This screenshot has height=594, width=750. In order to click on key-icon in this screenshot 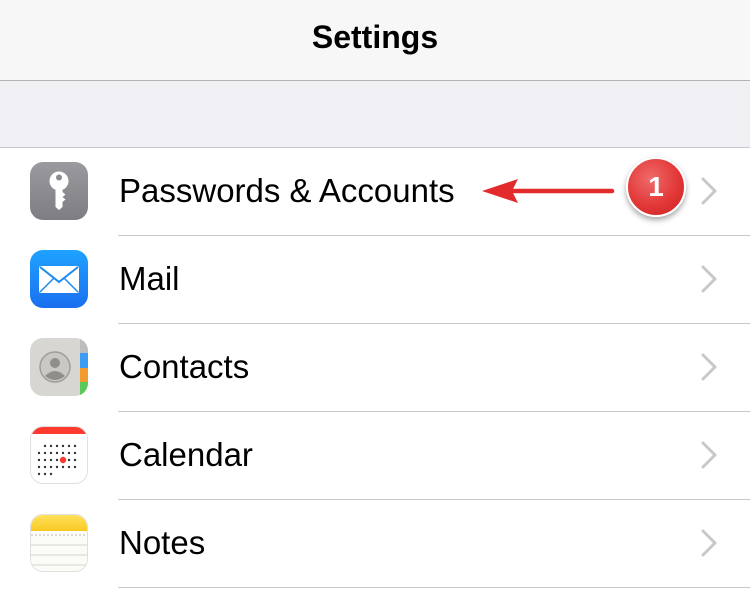, I will do `click(59, 191)`.